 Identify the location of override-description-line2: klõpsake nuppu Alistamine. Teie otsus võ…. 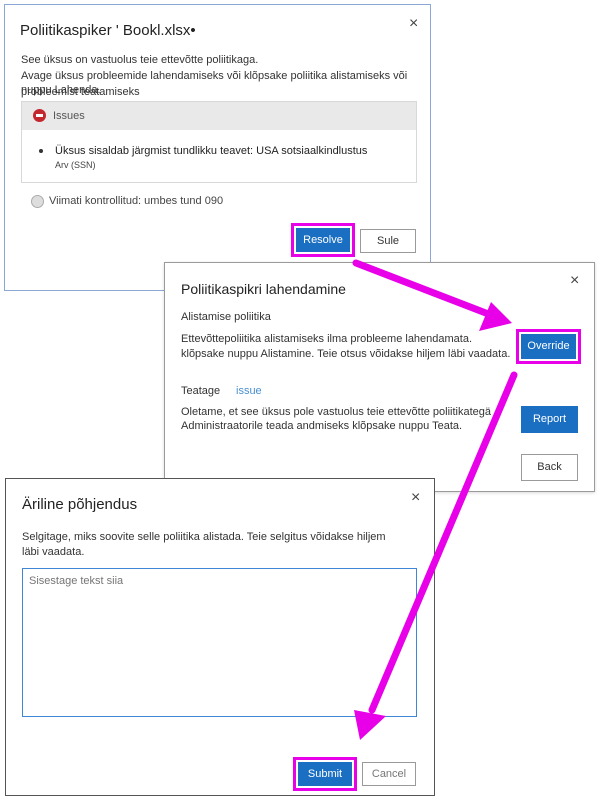
(346, 354).